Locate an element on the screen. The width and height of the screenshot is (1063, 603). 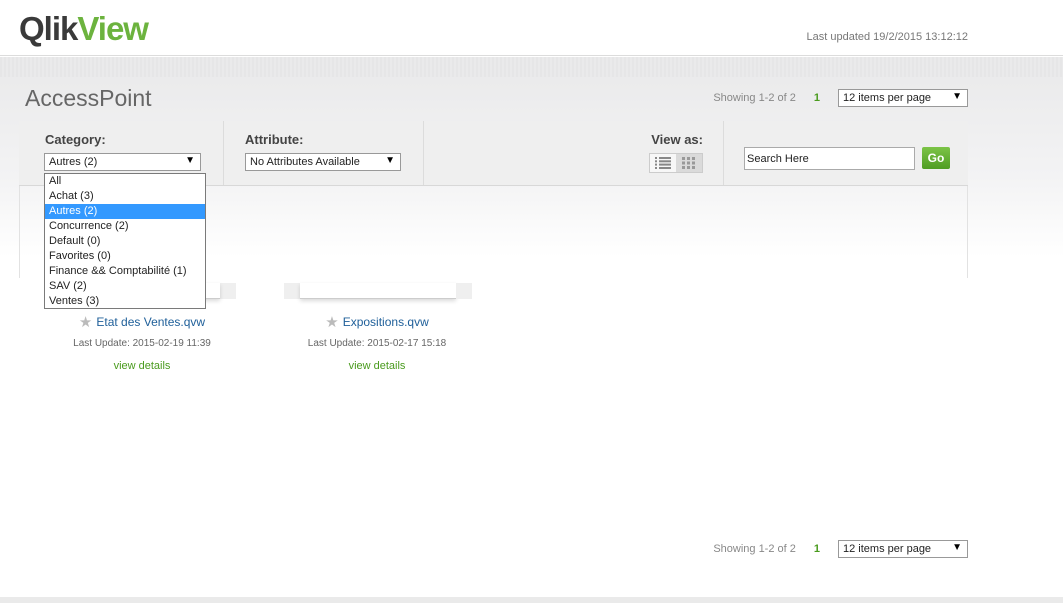
attribute-select-value: No Attributes Available is located at coordinates (305, 162).